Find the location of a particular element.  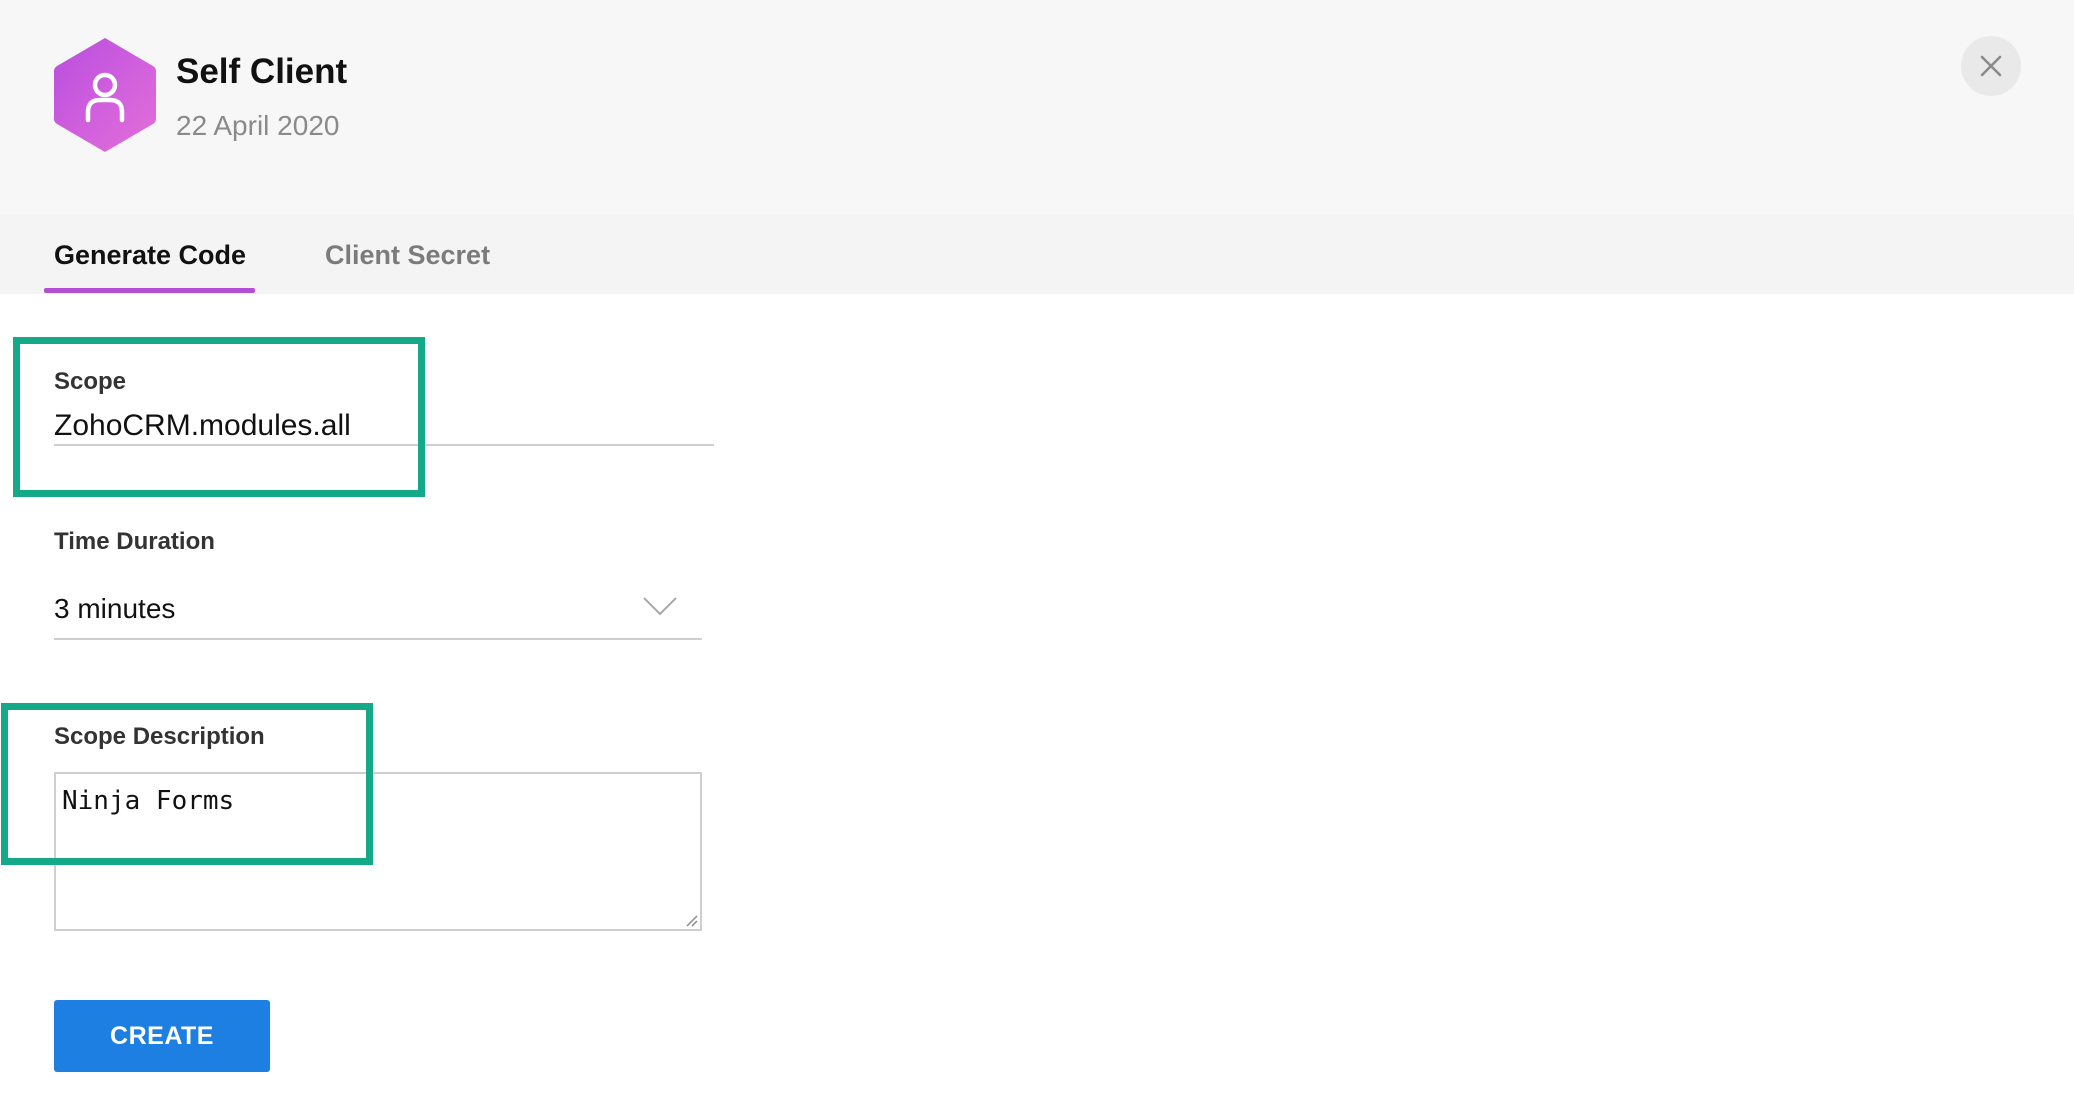

resize-handle-icon is located at coordinates (690, 919).